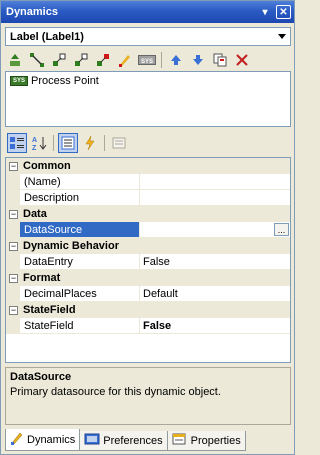 This screenshot has width=320, height=455. What do you see at coordinates (34, 148) in the screenshot?
I see `svg-text: Z` at bounding box center [34, 148].